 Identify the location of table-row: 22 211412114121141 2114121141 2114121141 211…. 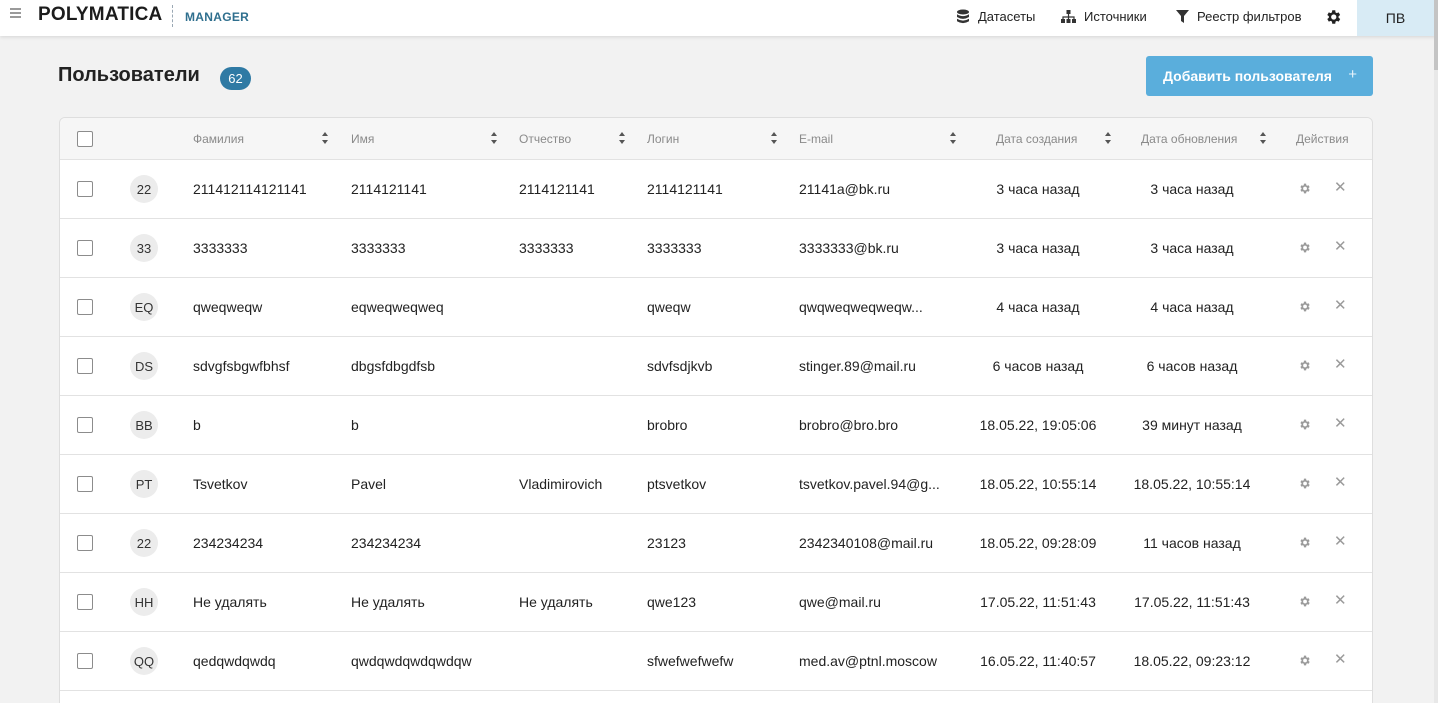
(716, 189).